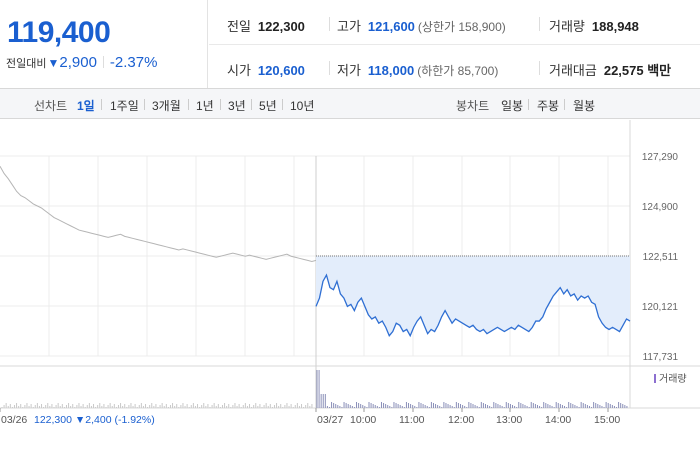 This screenshot has height=450, width=700. I want to click on y-tick-label: 124,900, so click(660, 207).